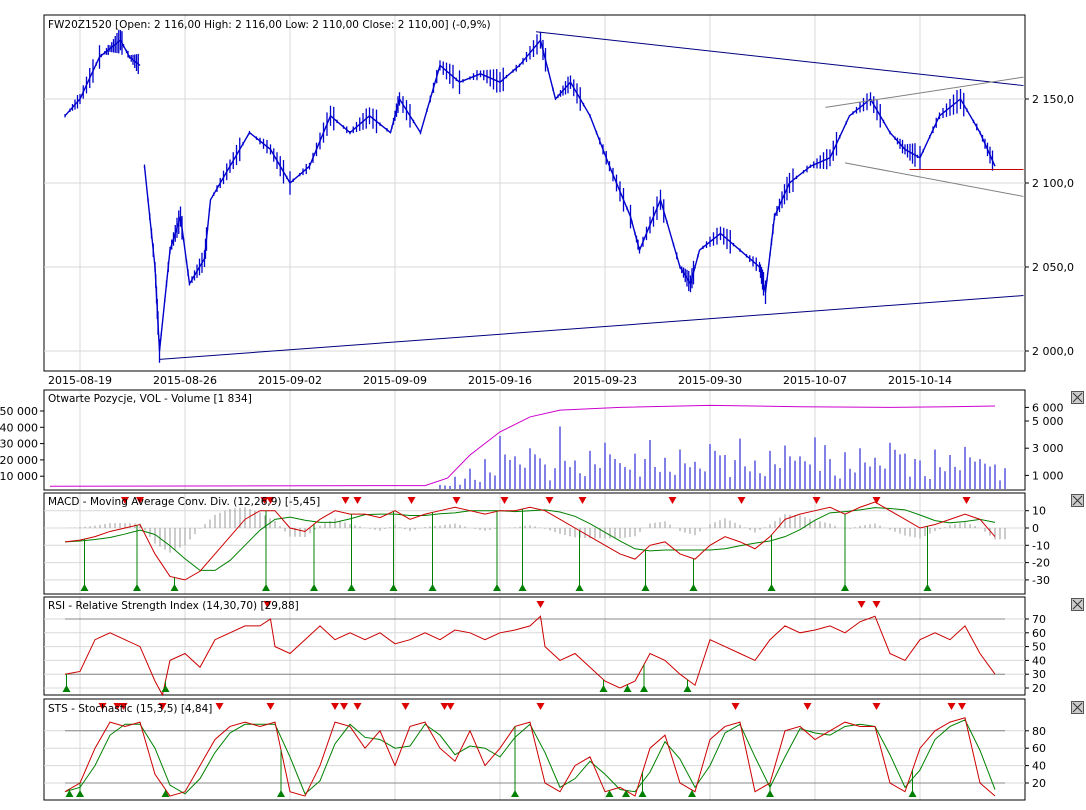 Image resolution: width=1086 pixels, height=810 pixels. I want to click on trendline-channel-lower, so click(934, 179).